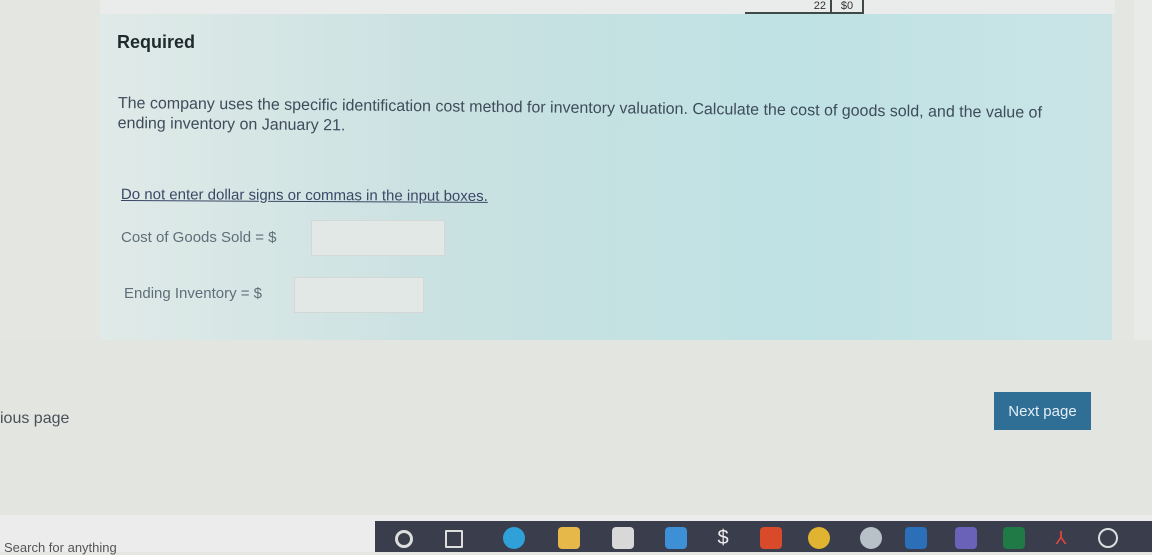  I want to click on table-cell: 22, so click(788, 7).